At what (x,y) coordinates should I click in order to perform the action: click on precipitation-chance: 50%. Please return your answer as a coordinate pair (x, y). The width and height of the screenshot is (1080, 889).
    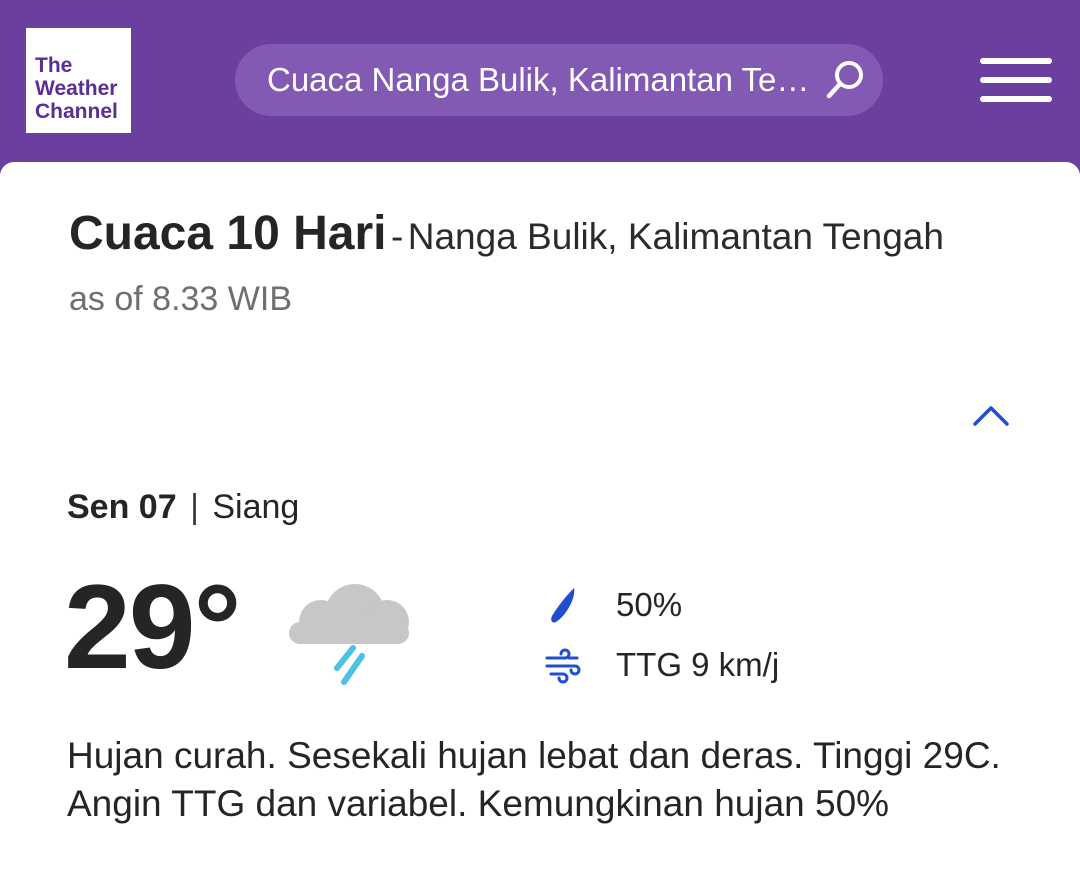
    Looking at the image, I should click on (649, 604).